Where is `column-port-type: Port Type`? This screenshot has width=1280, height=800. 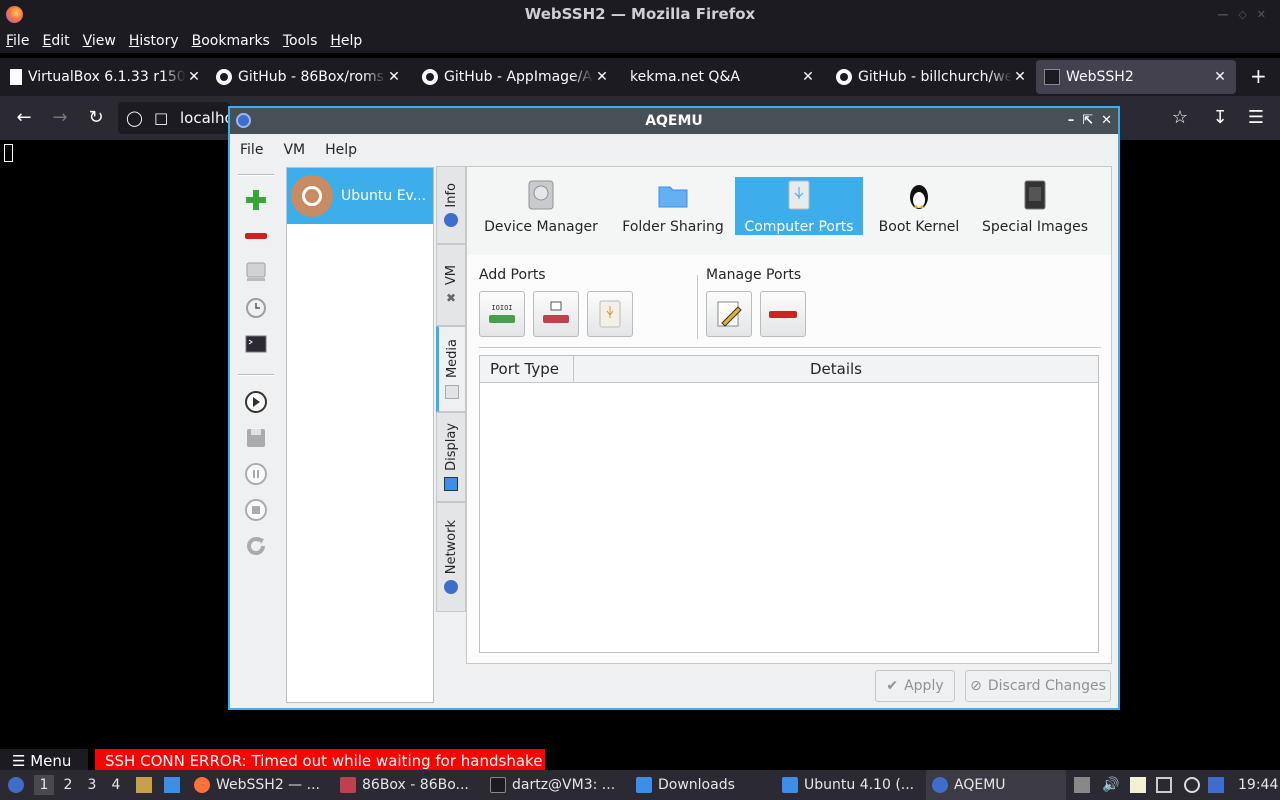
column-port-type: Port Type is located at coordinates (527, 369).